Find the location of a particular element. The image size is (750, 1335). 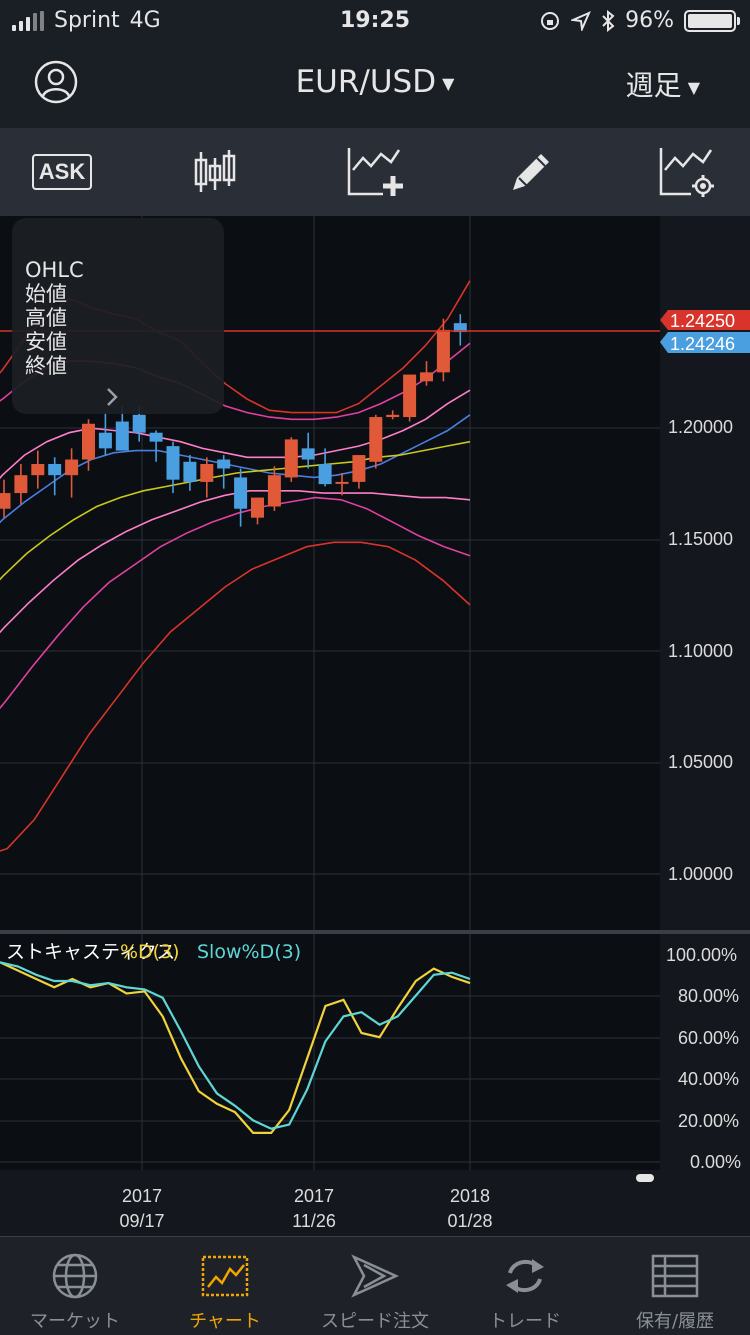

tab-positions-history: 保有/履歴 is located at coordinates (675, 1286).